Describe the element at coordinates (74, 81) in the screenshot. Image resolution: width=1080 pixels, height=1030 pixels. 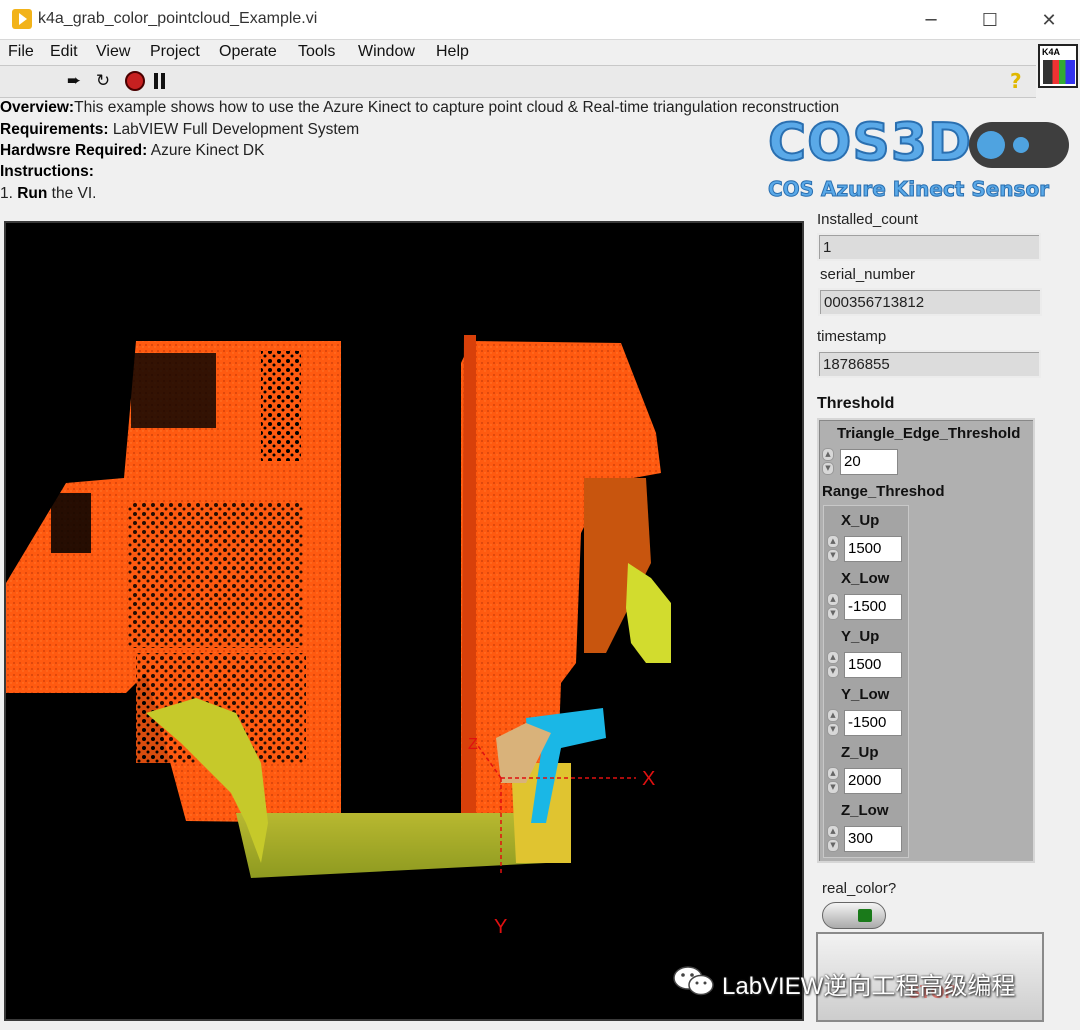
I see `run-arrow-icon: ➨` at that location.